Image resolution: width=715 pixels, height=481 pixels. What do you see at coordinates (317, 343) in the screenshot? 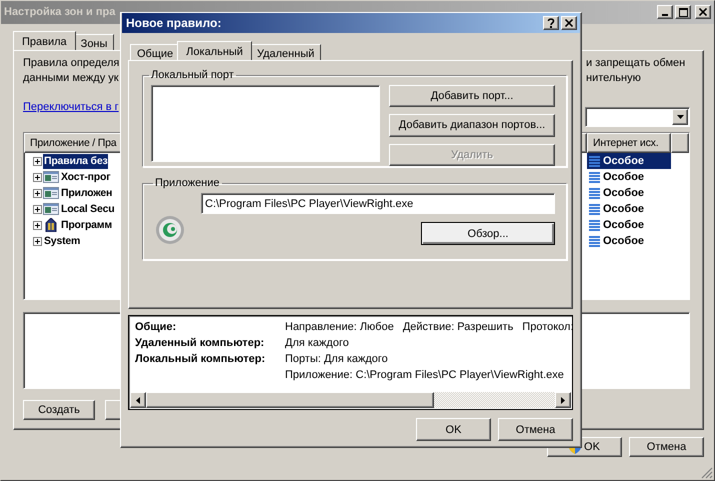
I see `summary-value: Для каждого` at bounding box center [317, 343].